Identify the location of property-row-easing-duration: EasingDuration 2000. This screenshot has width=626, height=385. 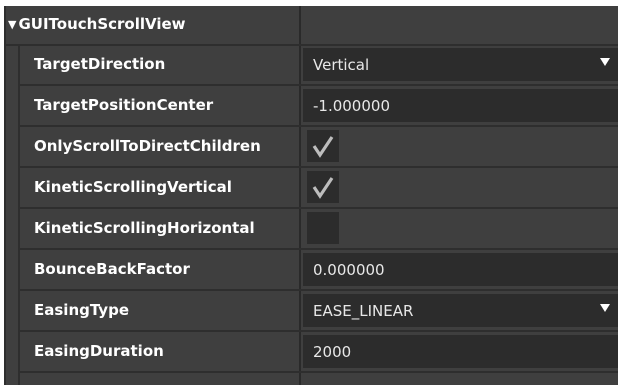
(319, 352).